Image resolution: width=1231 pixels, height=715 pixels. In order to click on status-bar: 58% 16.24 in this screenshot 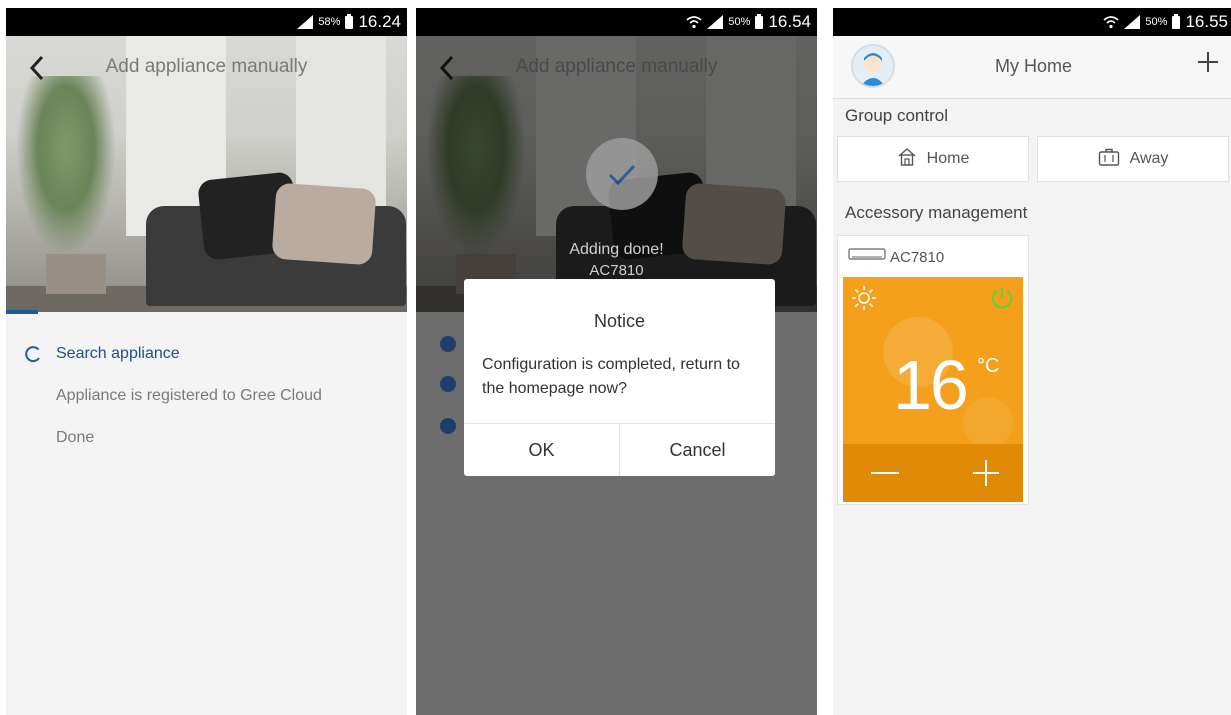, I will do `click(206, 22)`.